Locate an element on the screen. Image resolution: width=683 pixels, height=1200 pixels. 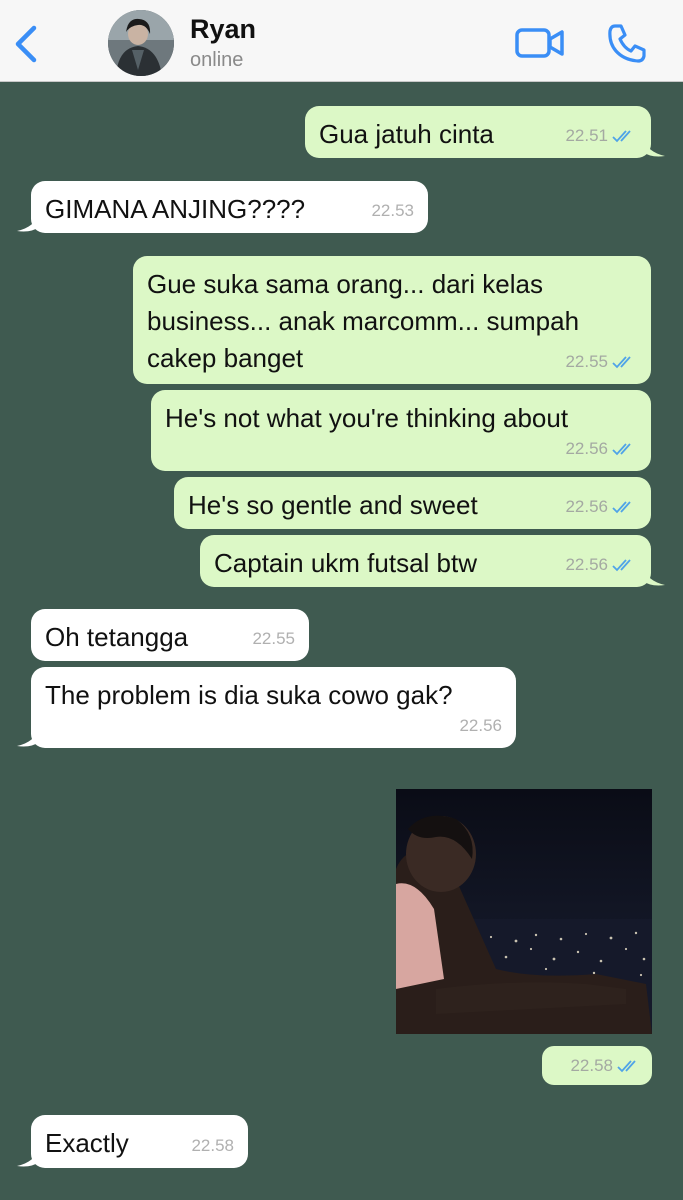
message-time: 22.51 is located at coordinates (586, 135).